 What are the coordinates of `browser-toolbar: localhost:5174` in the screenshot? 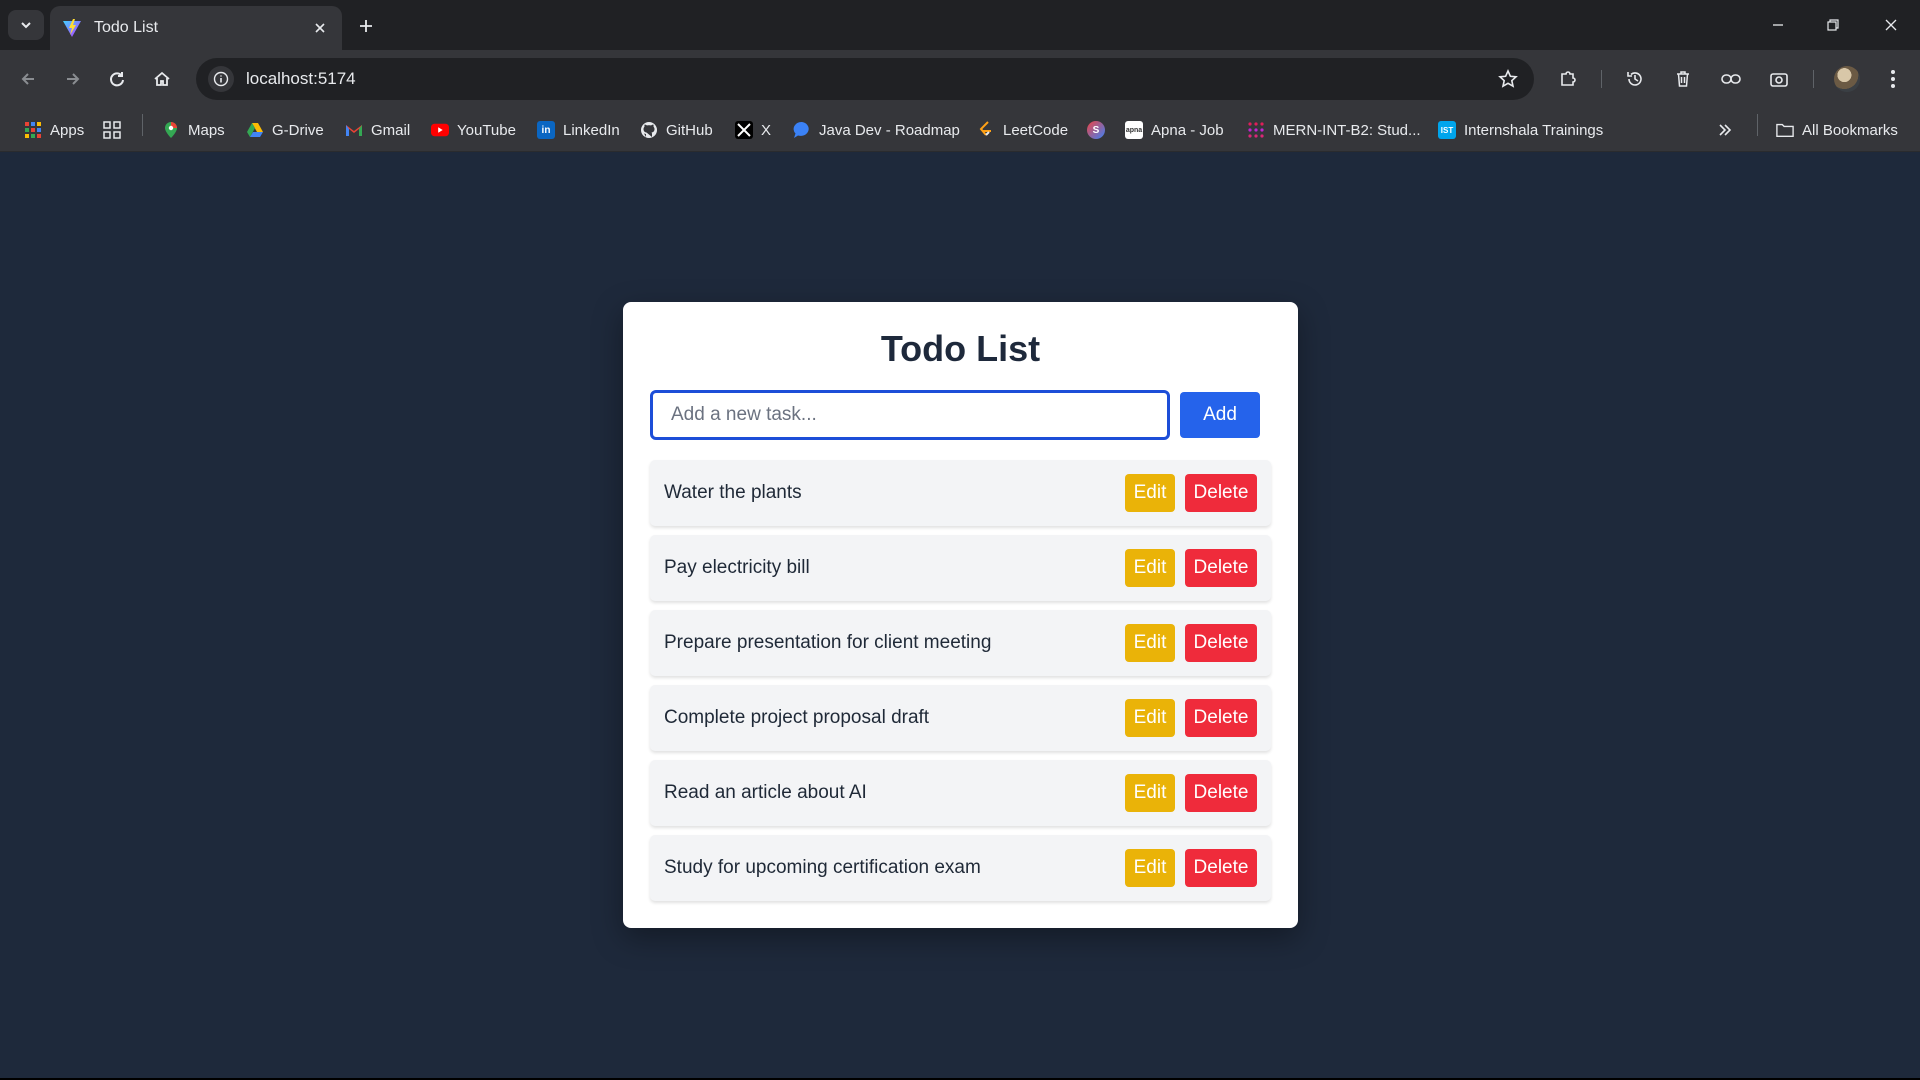 It's located at (960, 79).